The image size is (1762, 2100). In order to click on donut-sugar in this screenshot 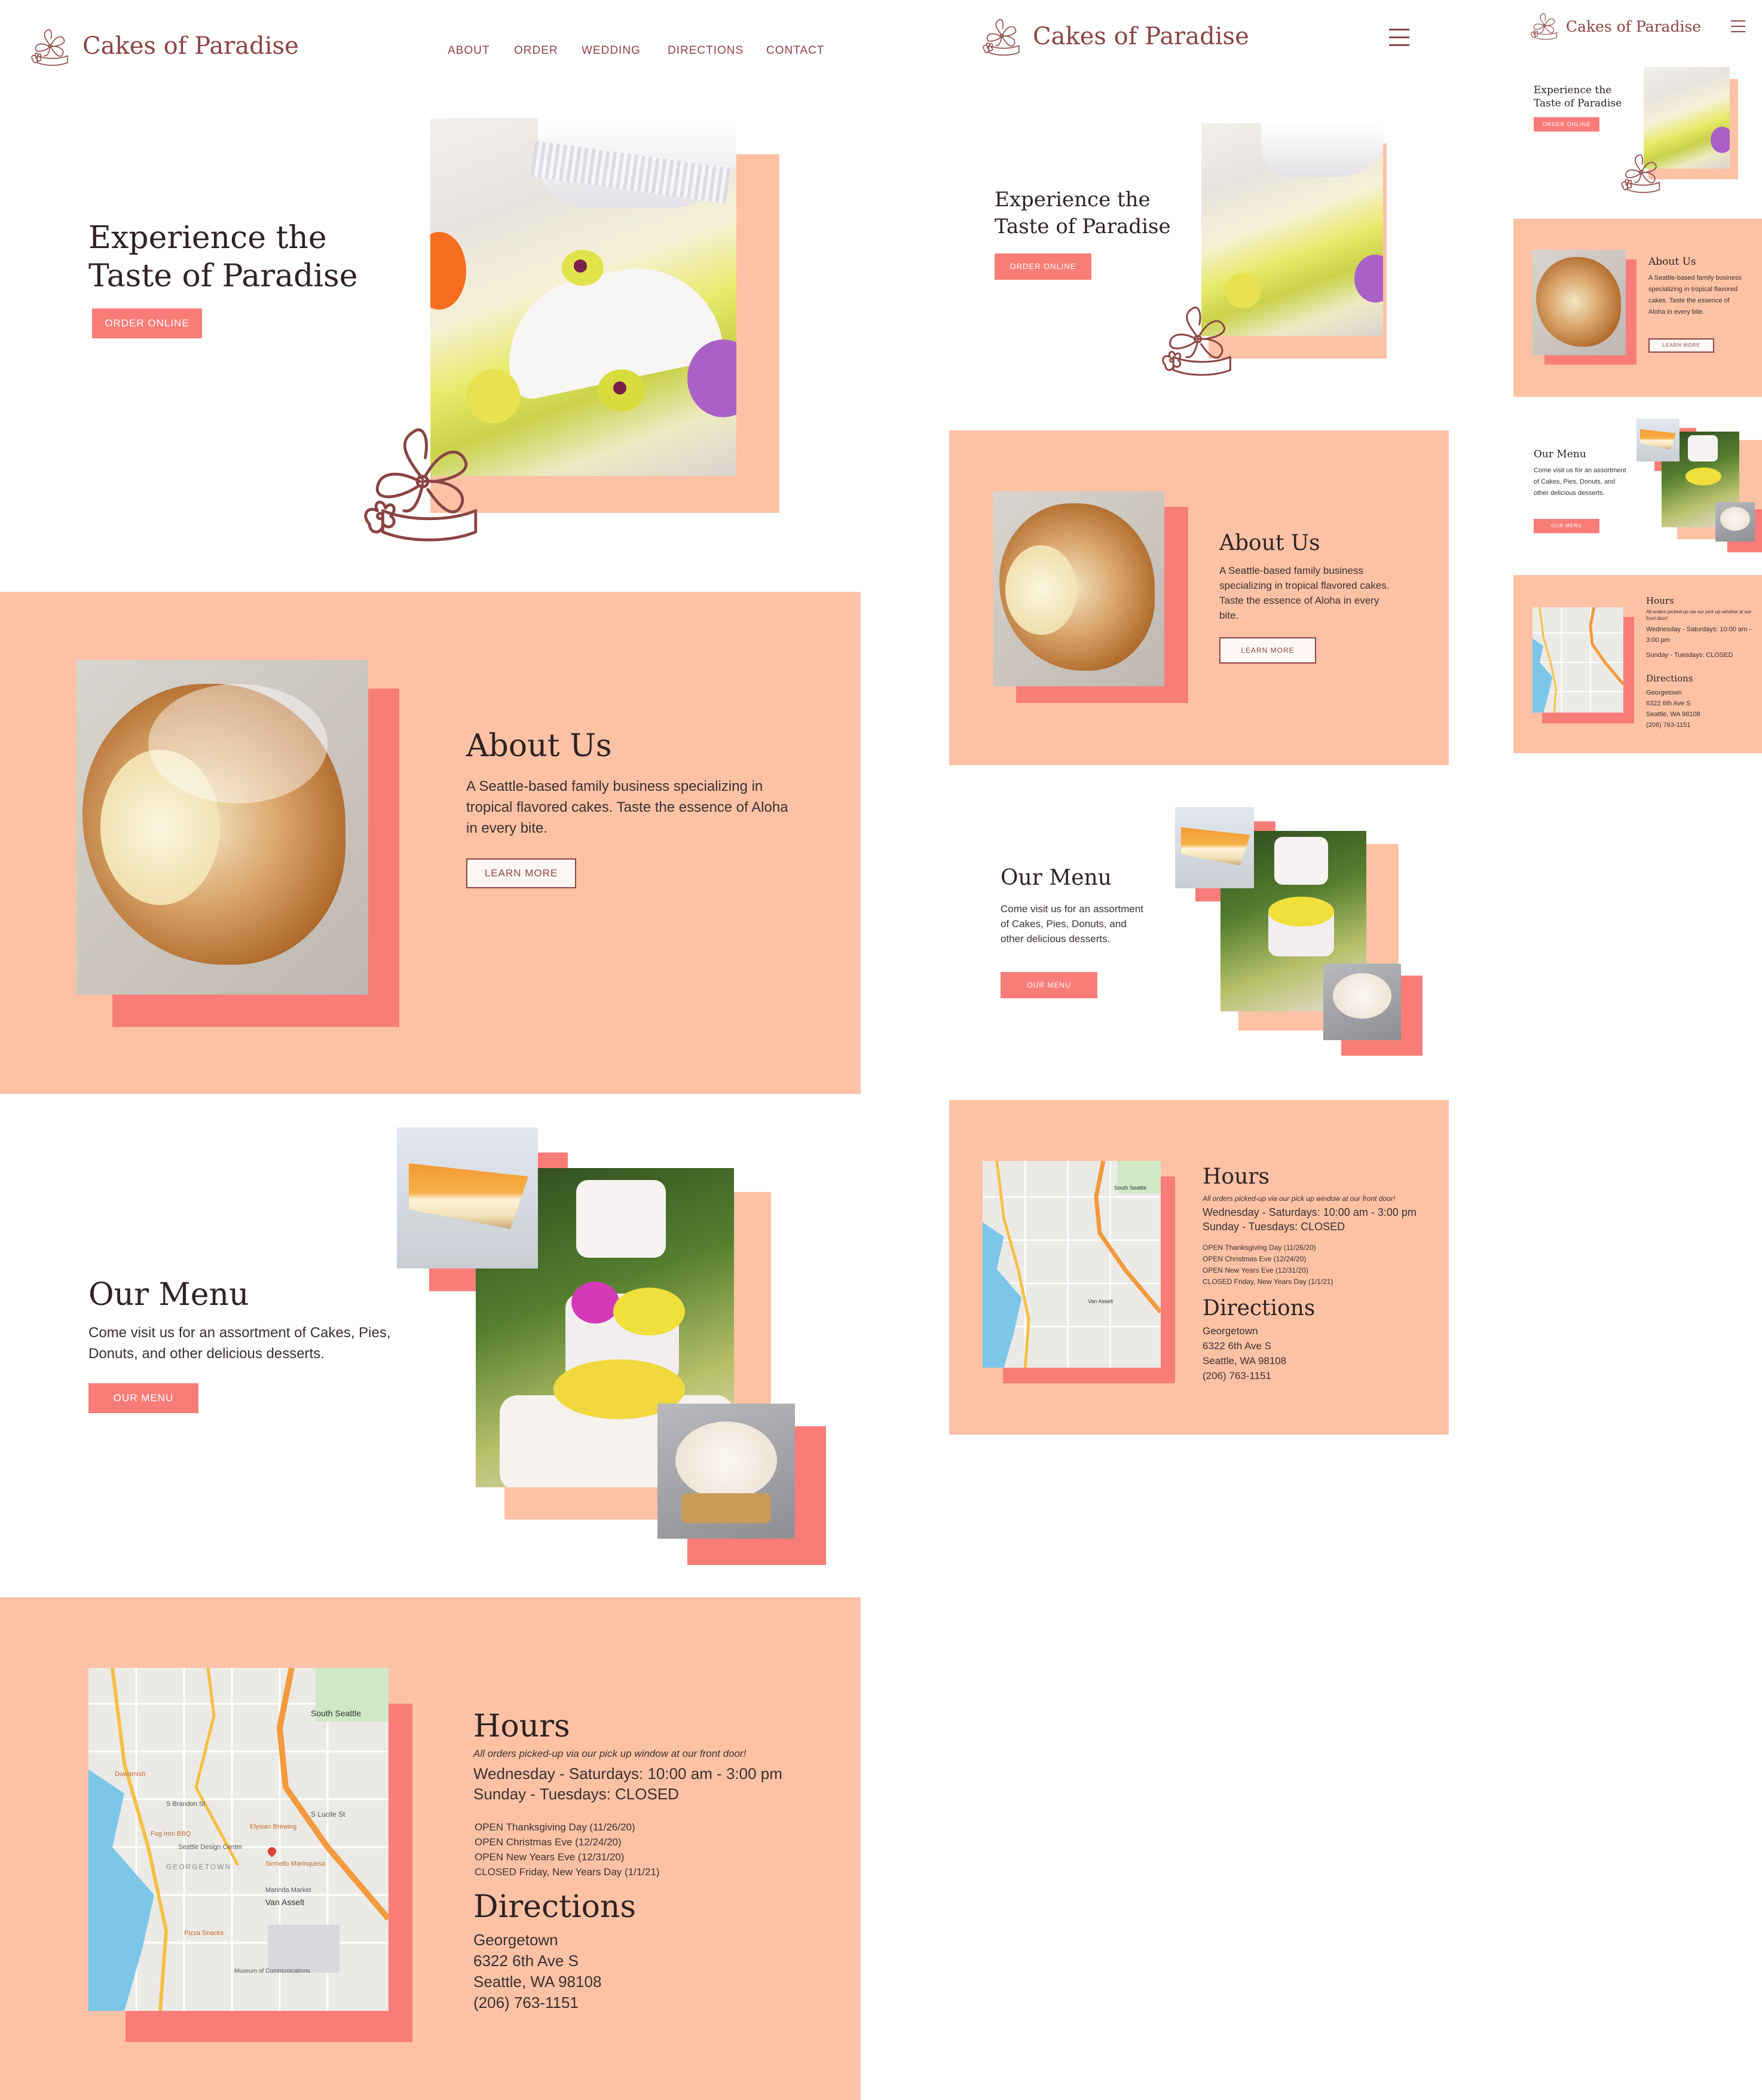, I will do `click(238, 743)`.